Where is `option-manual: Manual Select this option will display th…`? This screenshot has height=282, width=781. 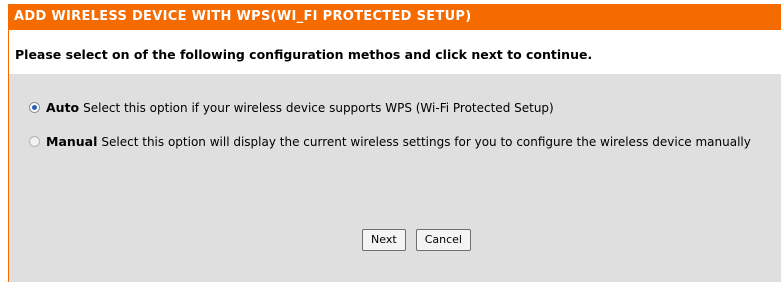 option-manual: Manual Select this option will display th… is located at coordinates (393, 142).